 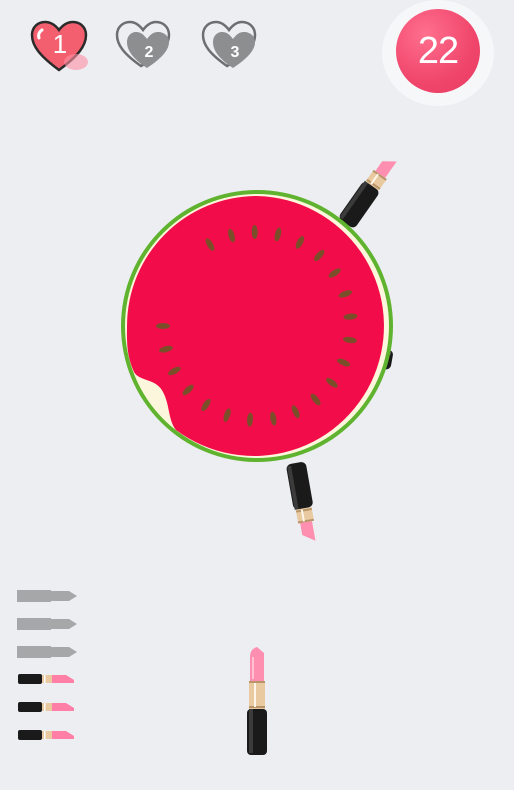 I want to click on launcher-lipstick, so click(x=257, y=701).